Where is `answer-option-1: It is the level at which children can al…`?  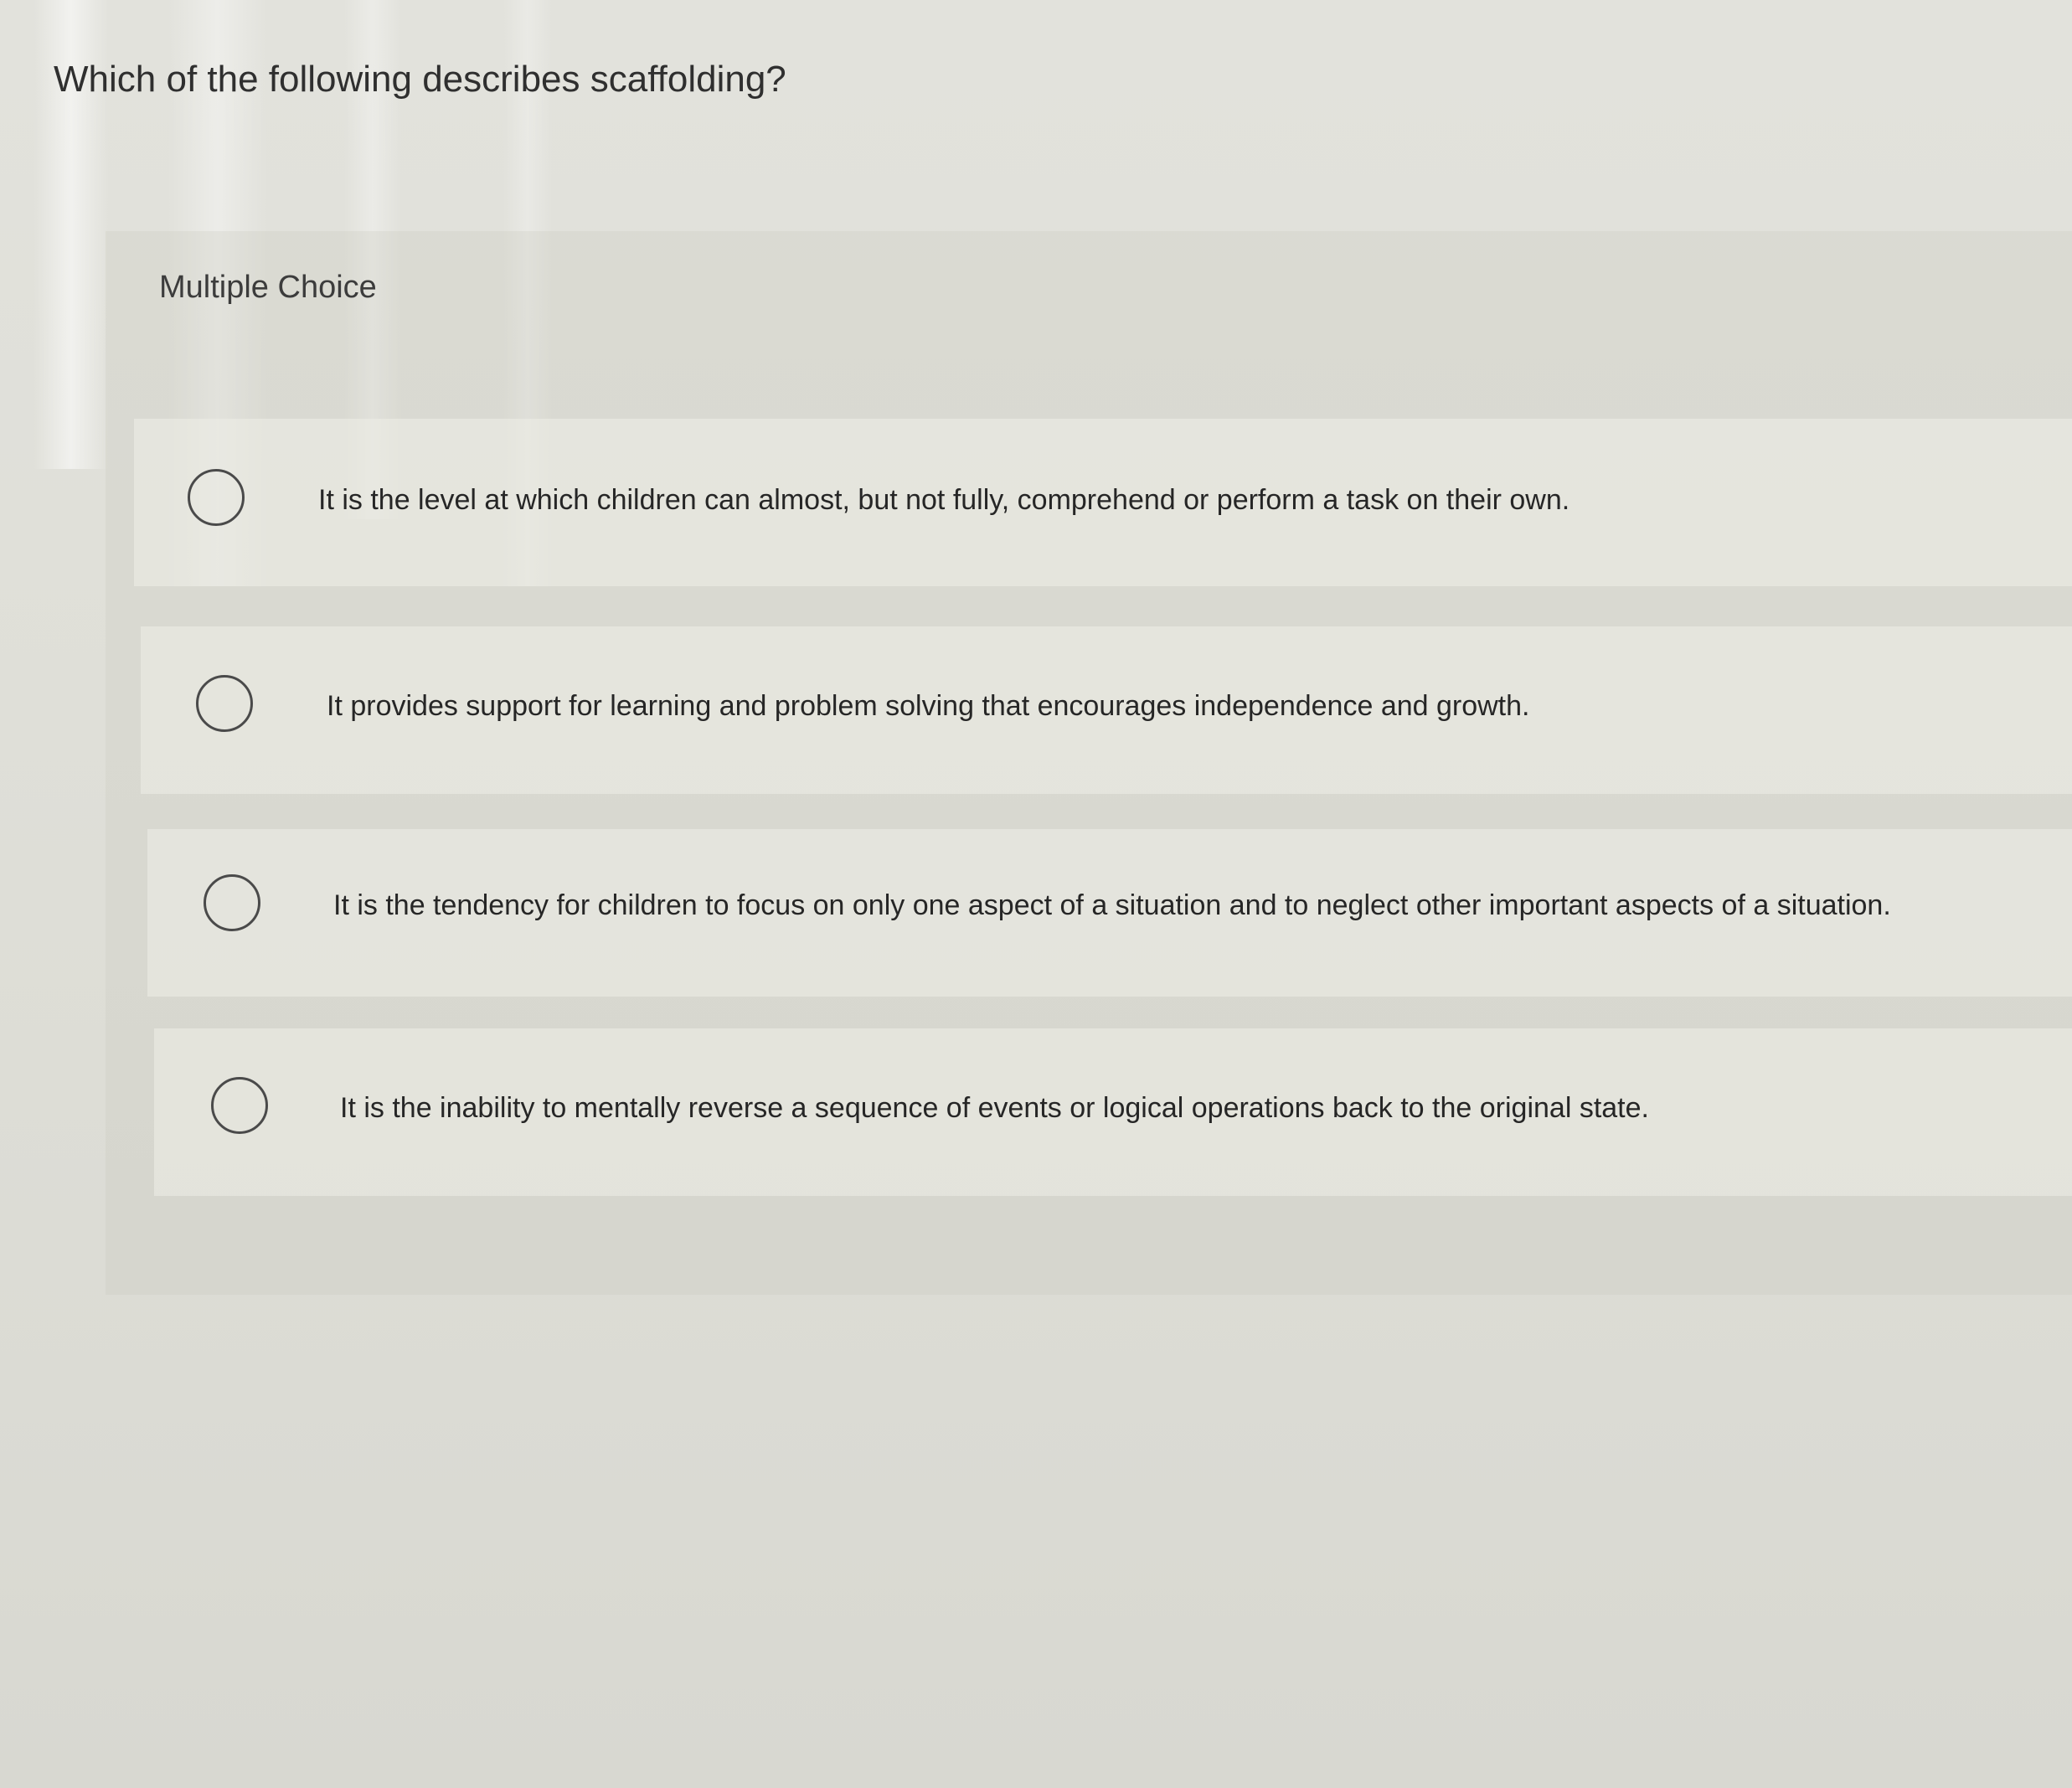
answer-option-1: It is the level at which children can al… is located at coordinates (1103, 502).